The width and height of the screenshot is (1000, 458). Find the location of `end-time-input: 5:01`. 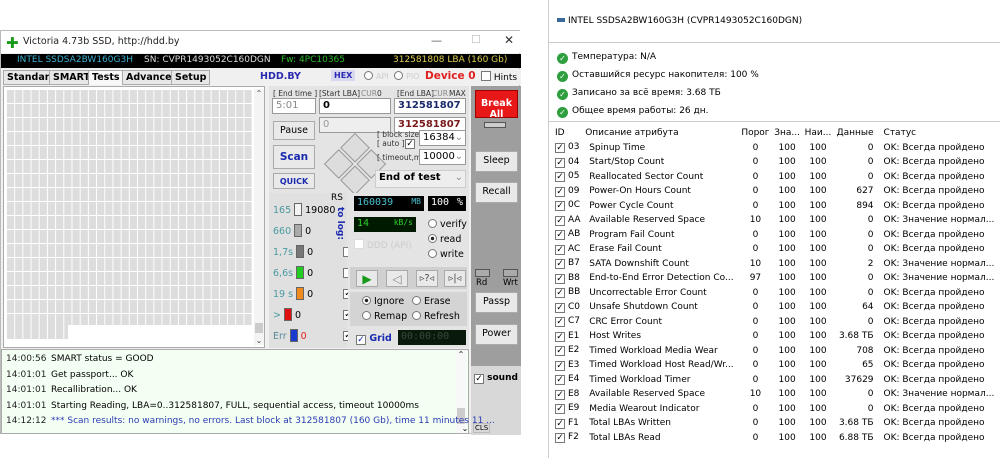

end-time-input: 5:01 is located at coordinates (294, 106).